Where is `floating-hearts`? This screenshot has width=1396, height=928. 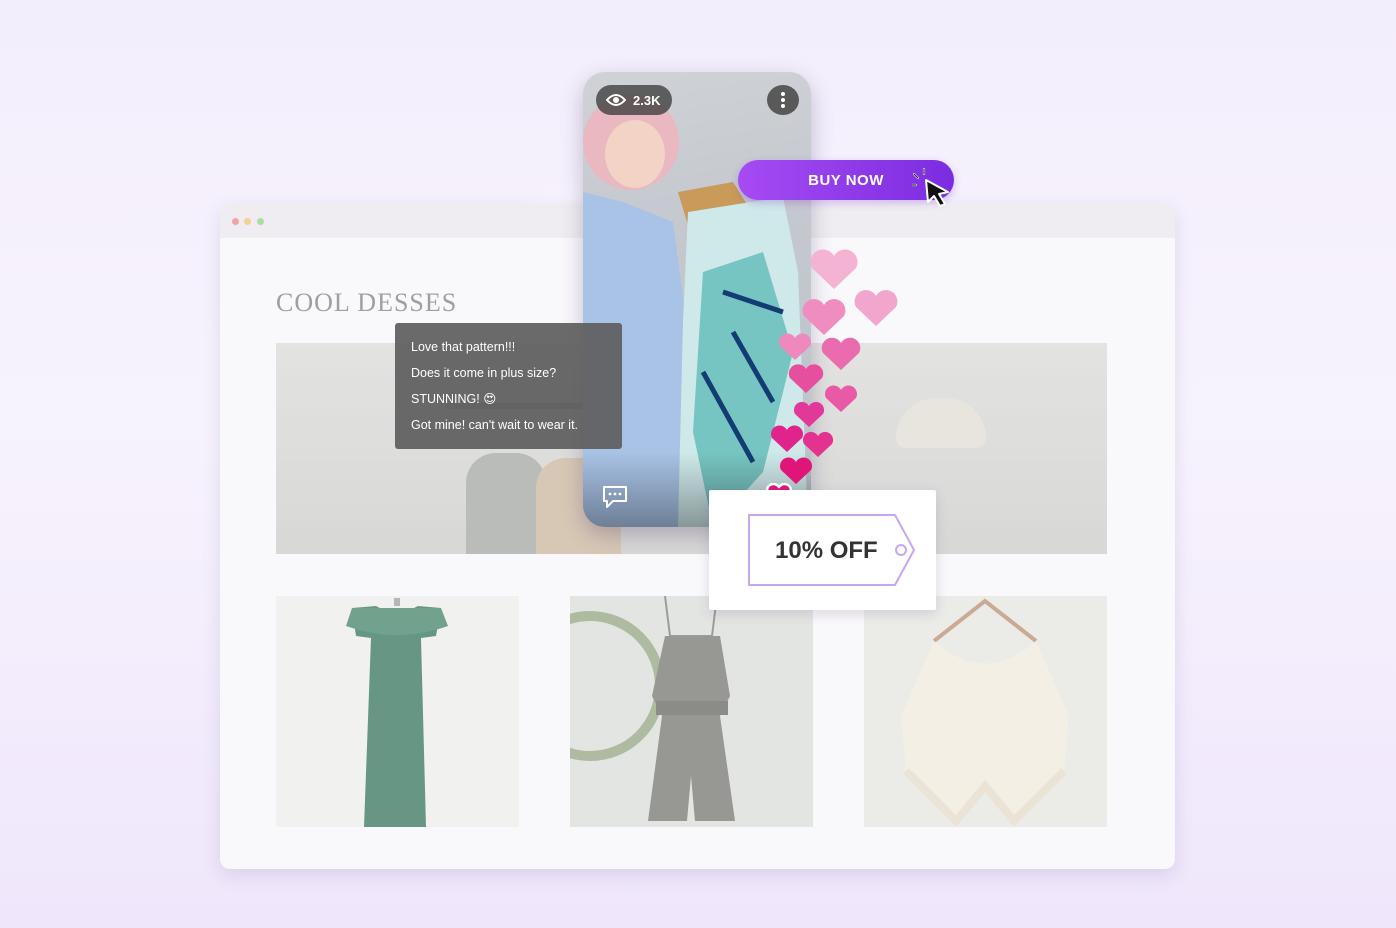
floating-hearts is located at coordinates (834, 366).